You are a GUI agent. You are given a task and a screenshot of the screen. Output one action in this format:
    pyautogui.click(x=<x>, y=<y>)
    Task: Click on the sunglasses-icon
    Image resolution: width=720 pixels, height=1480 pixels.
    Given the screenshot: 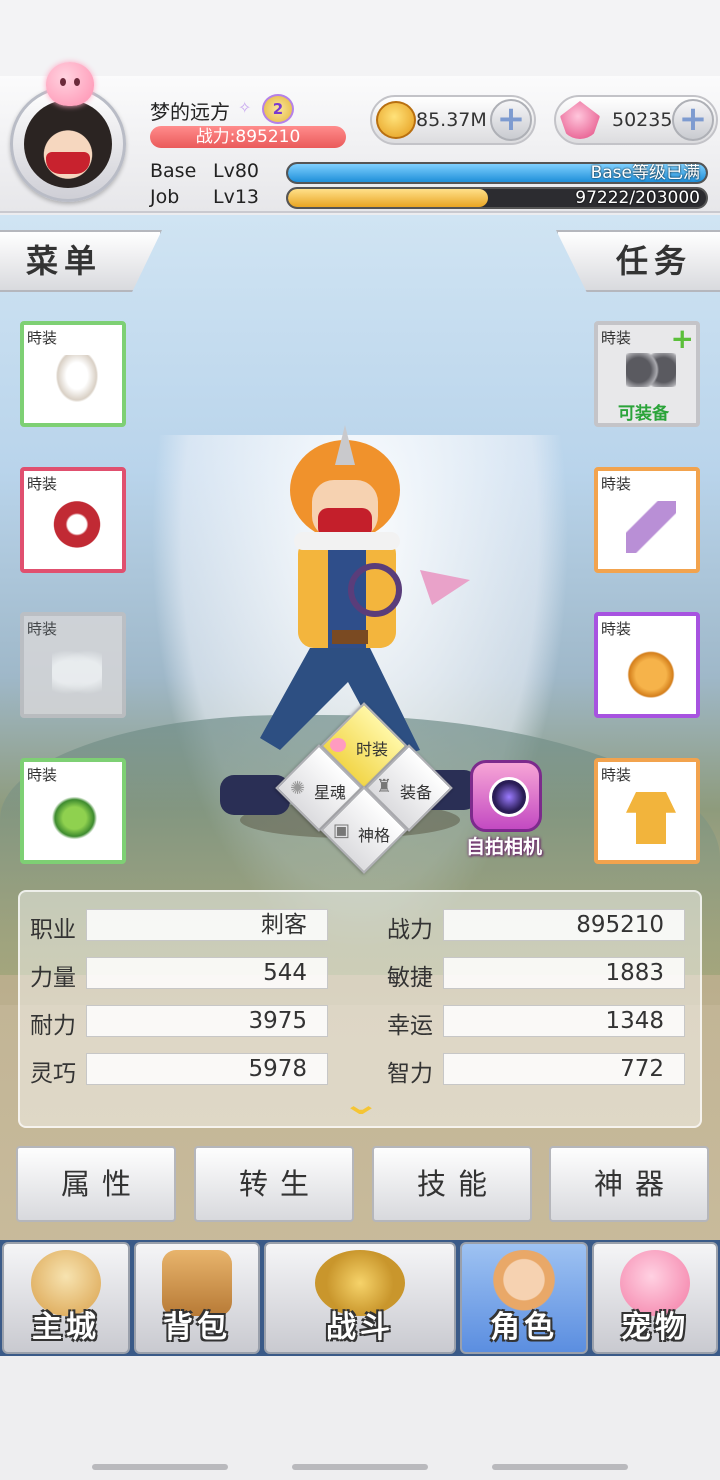 What is the action you would take?
    pyautogui.click(x=651, y=370)
    